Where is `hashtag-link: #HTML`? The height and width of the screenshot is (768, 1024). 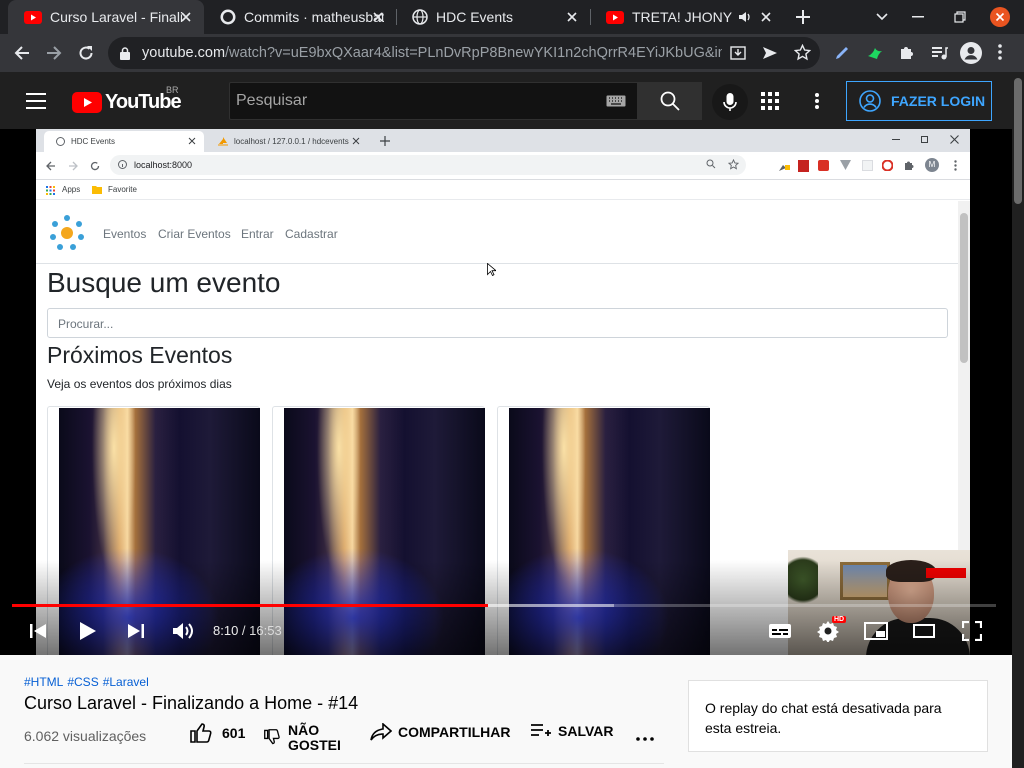 hashtag-link: #HTML is located at coordinates (43, 682).